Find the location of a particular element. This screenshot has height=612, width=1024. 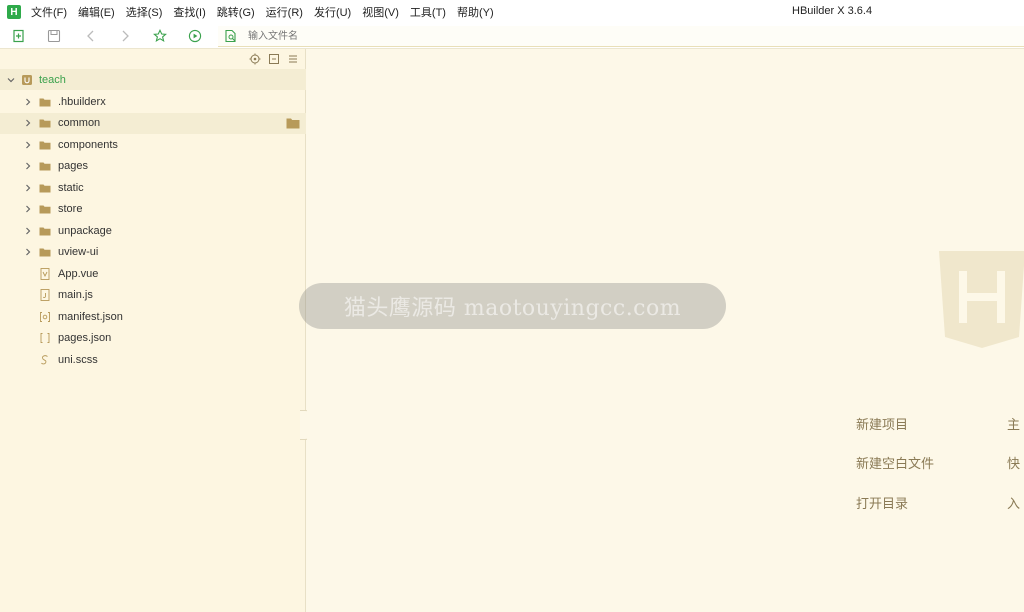

chevron-down-icon is located at coordinates (11, 80).